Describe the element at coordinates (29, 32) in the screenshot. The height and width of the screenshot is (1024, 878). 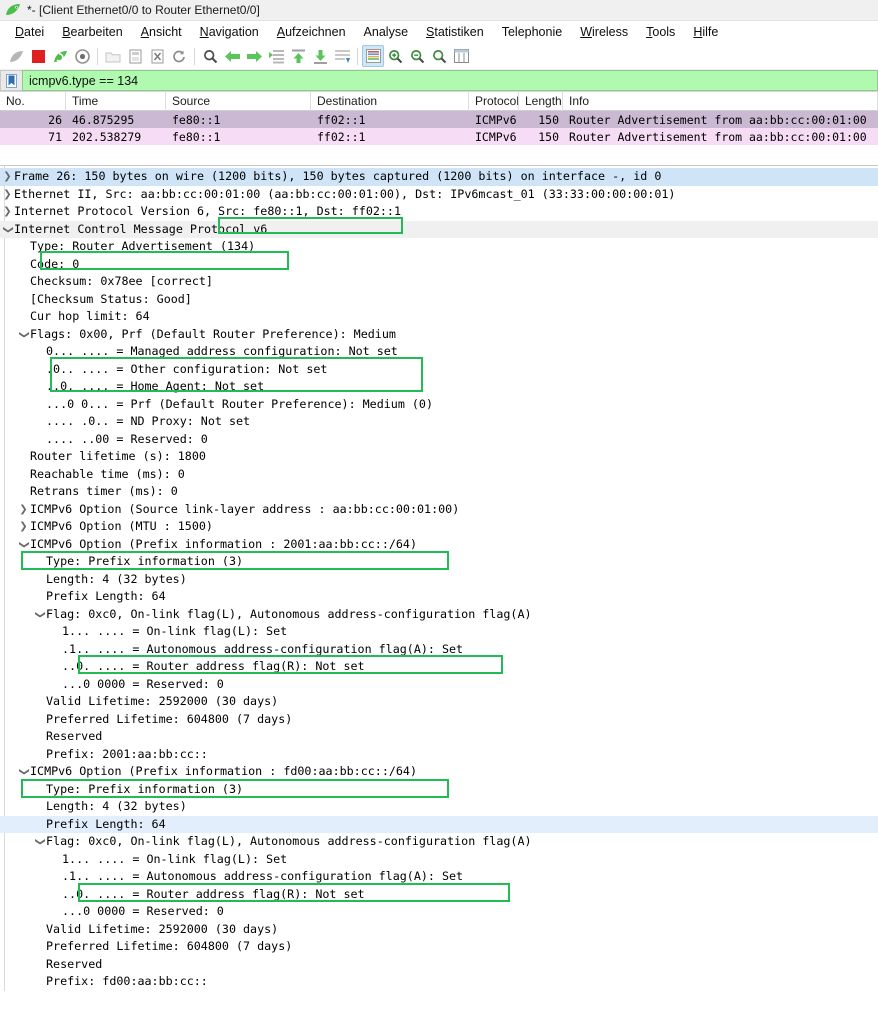
I see `menu-item-datei: Datei` at that location.